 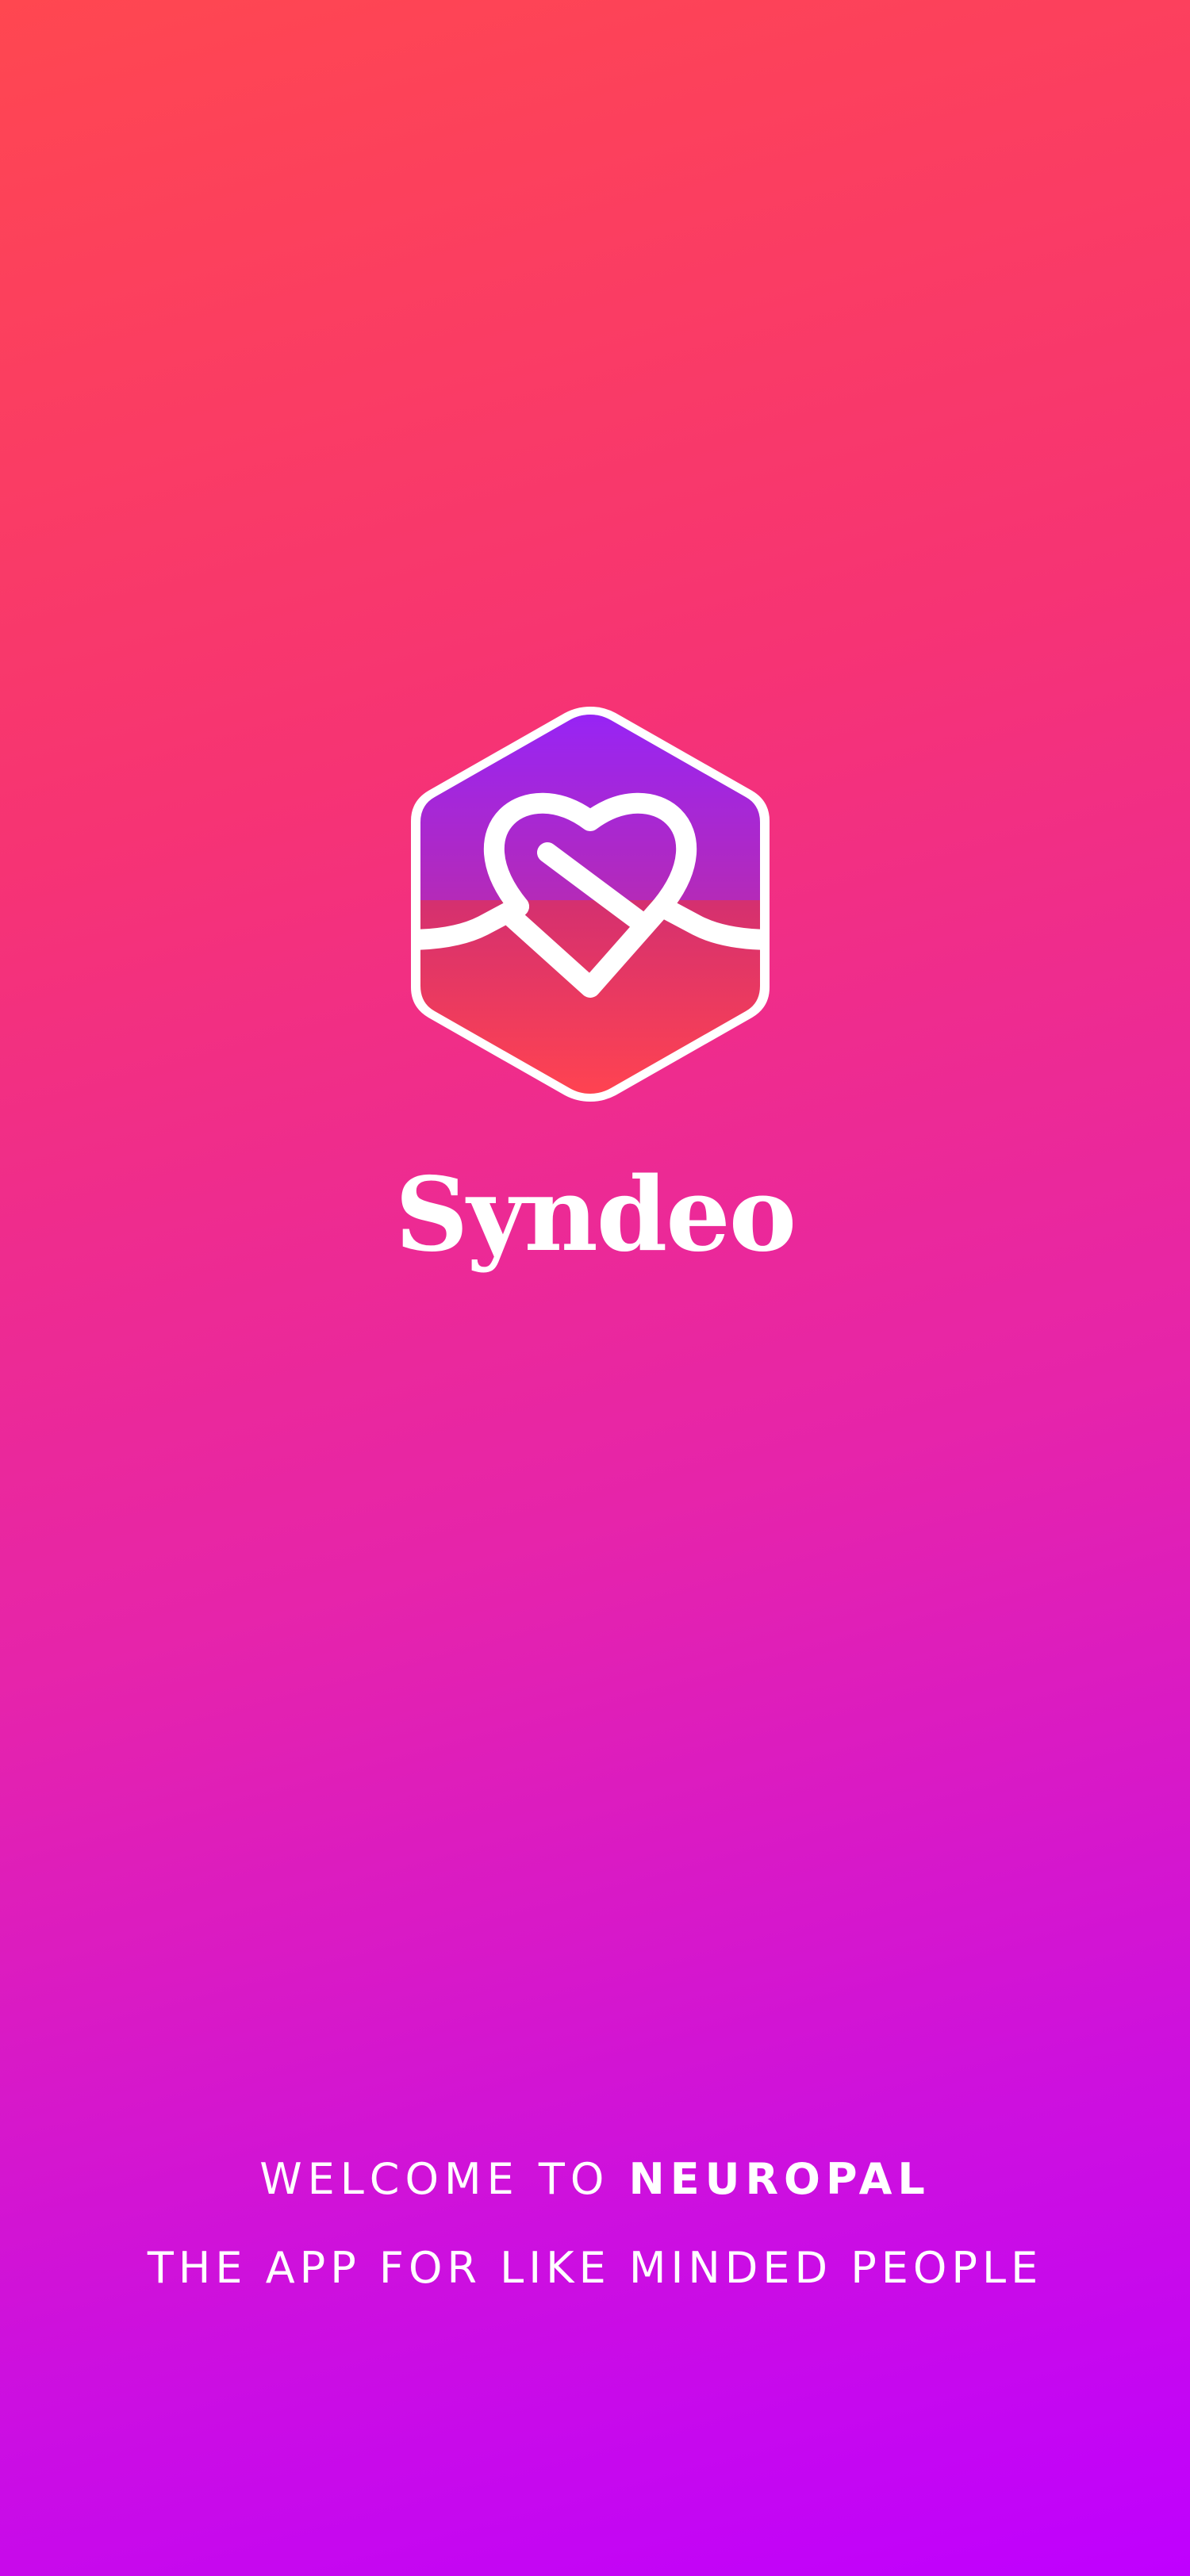 What do you see at coordinates (595, 2268) in the screenshot?
I see `tagline: THE APP FOR LIKE MINDED PEOPLE` at bounding box center [595, 2268].